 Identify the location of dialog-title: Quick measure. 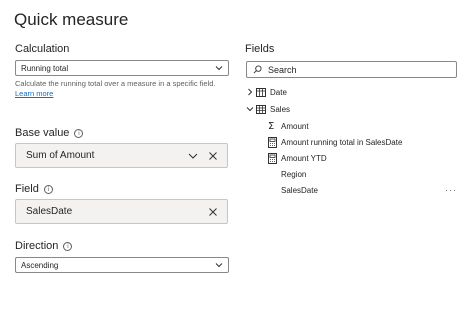
(71, 19).